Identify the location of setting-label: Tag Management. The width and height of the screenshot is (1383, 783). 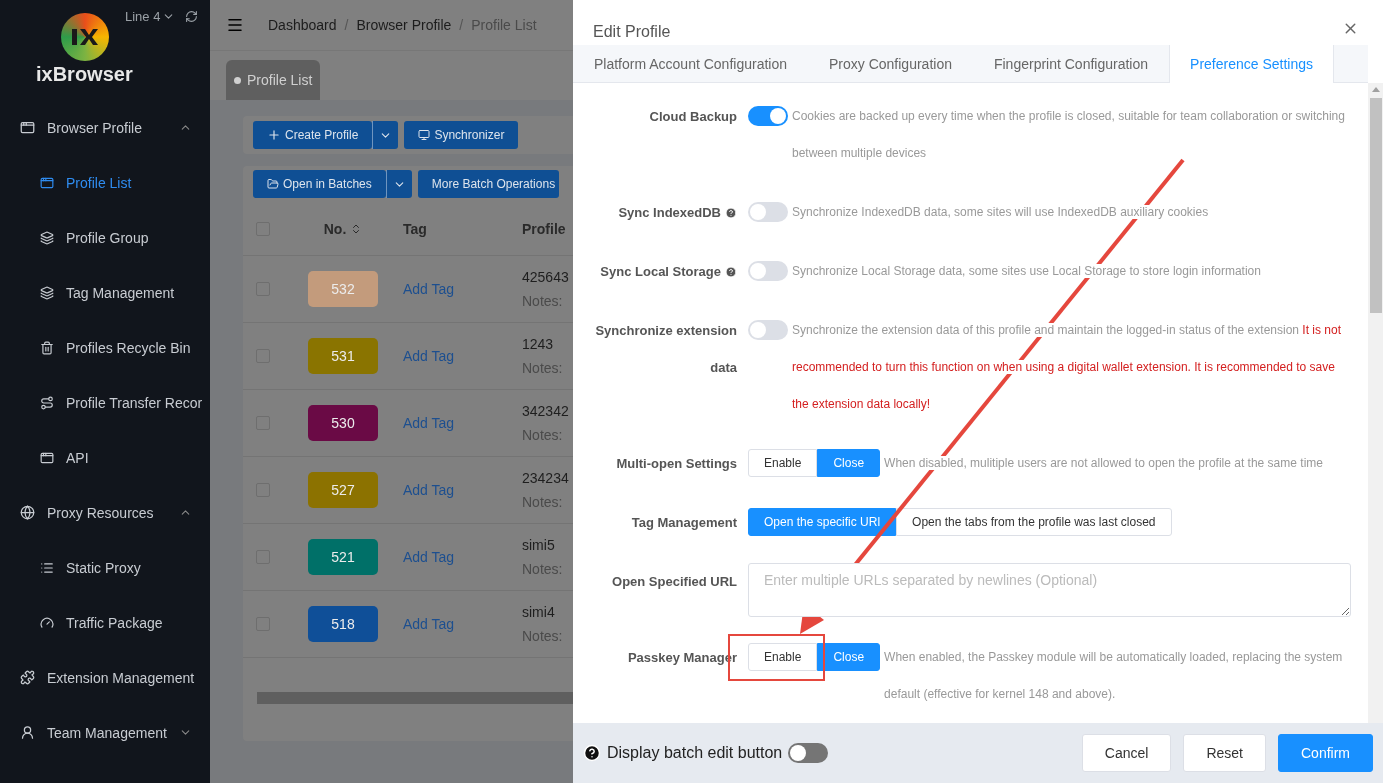
(684, 523).